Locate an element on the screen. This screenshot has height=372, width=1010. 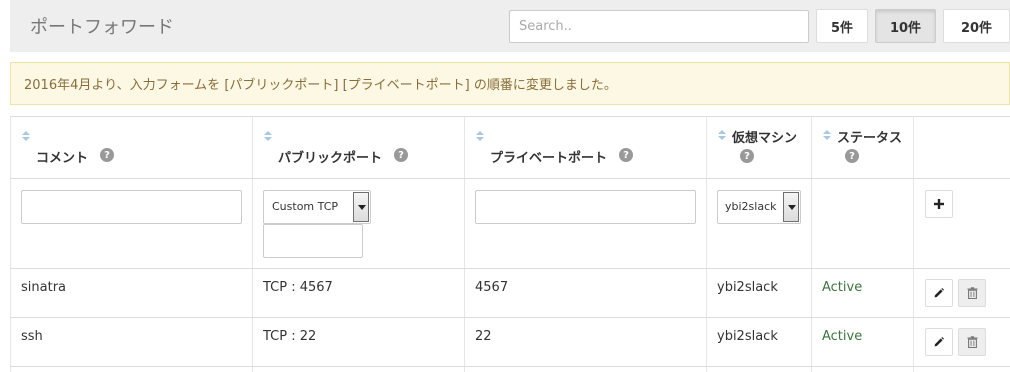
protocol-select: Custom TCP is located at coordinates (317, 207).